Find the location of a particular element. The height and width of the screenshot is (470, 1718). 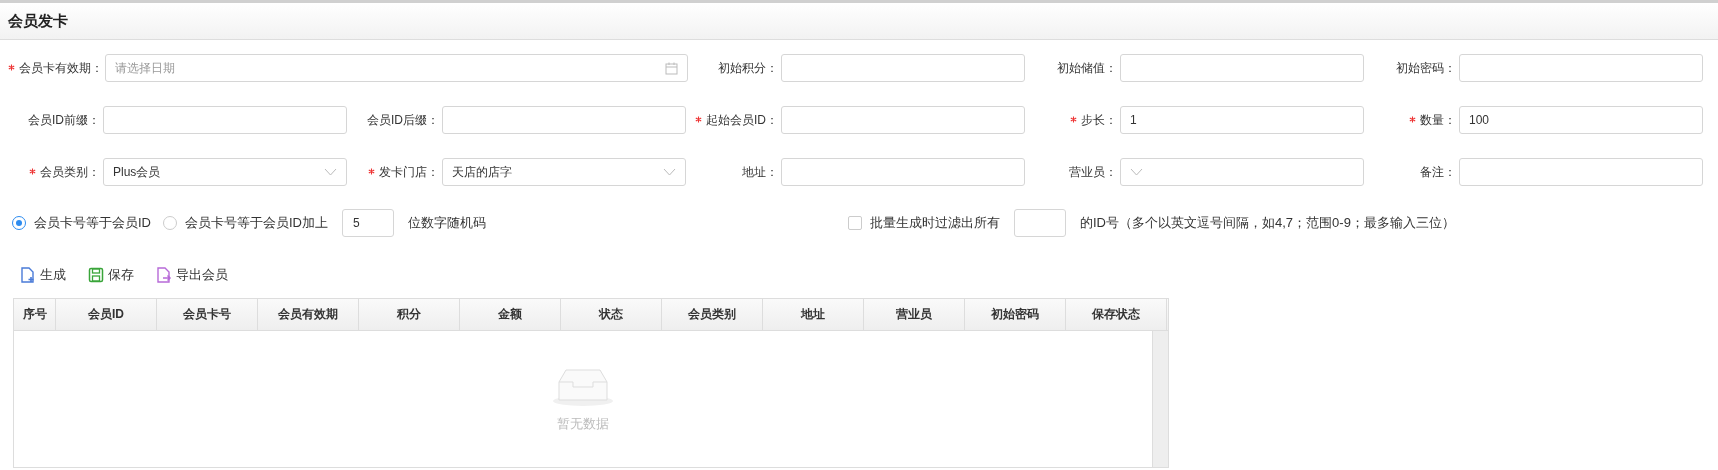

toolbar-button: 保存 is located at coordinates (111, 275).